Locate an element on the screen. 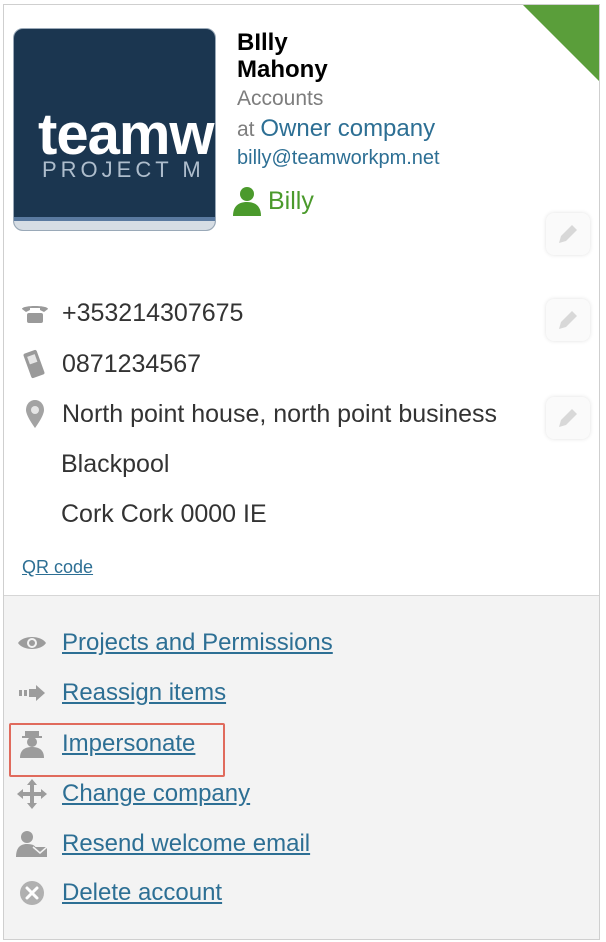 This screenshot has height=942, width=606. location-pin-icon is located at coordinates (35, 414).